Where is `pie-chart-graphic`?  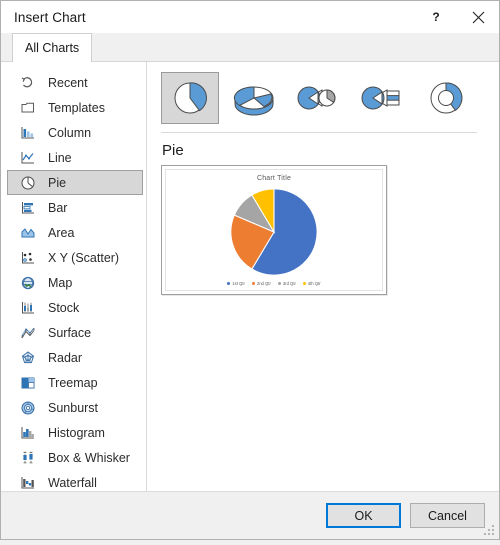
pie-chart-graphic is located at coordinates (274, 232).